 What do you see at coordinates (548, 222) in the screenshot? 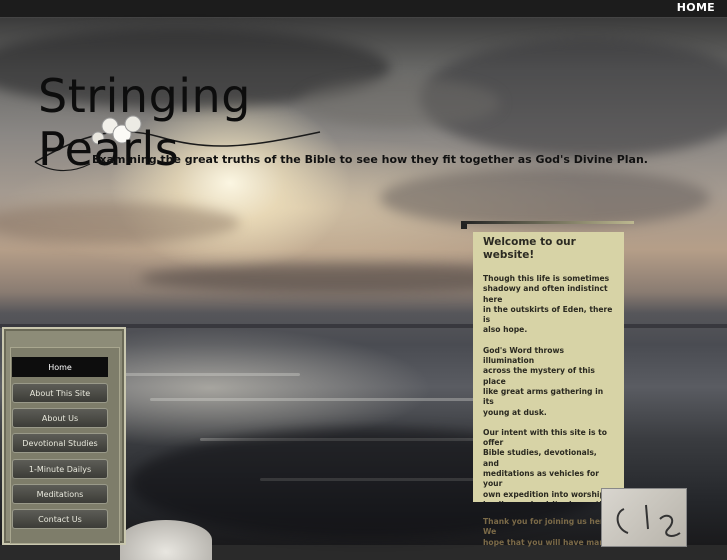
I see `welcome-rule` at bounding box center [548, 222].